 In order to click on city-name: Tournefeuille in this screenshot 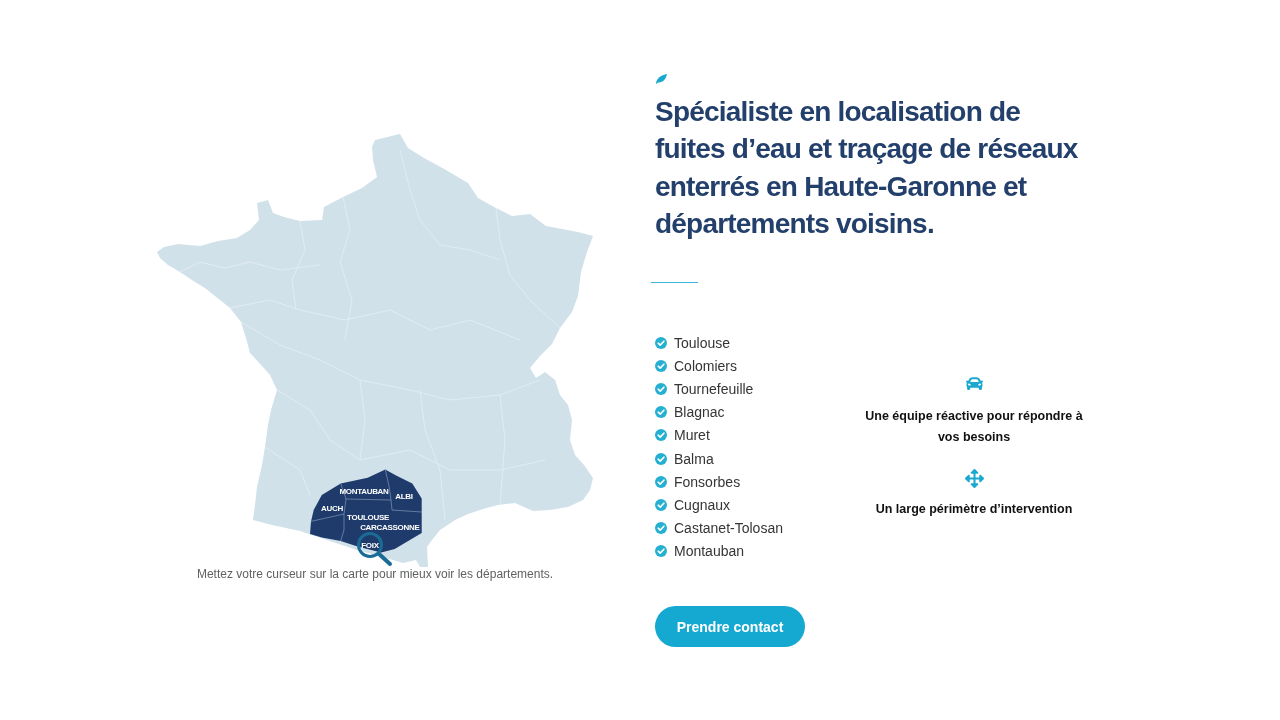, I will do `click(714, 389)`.